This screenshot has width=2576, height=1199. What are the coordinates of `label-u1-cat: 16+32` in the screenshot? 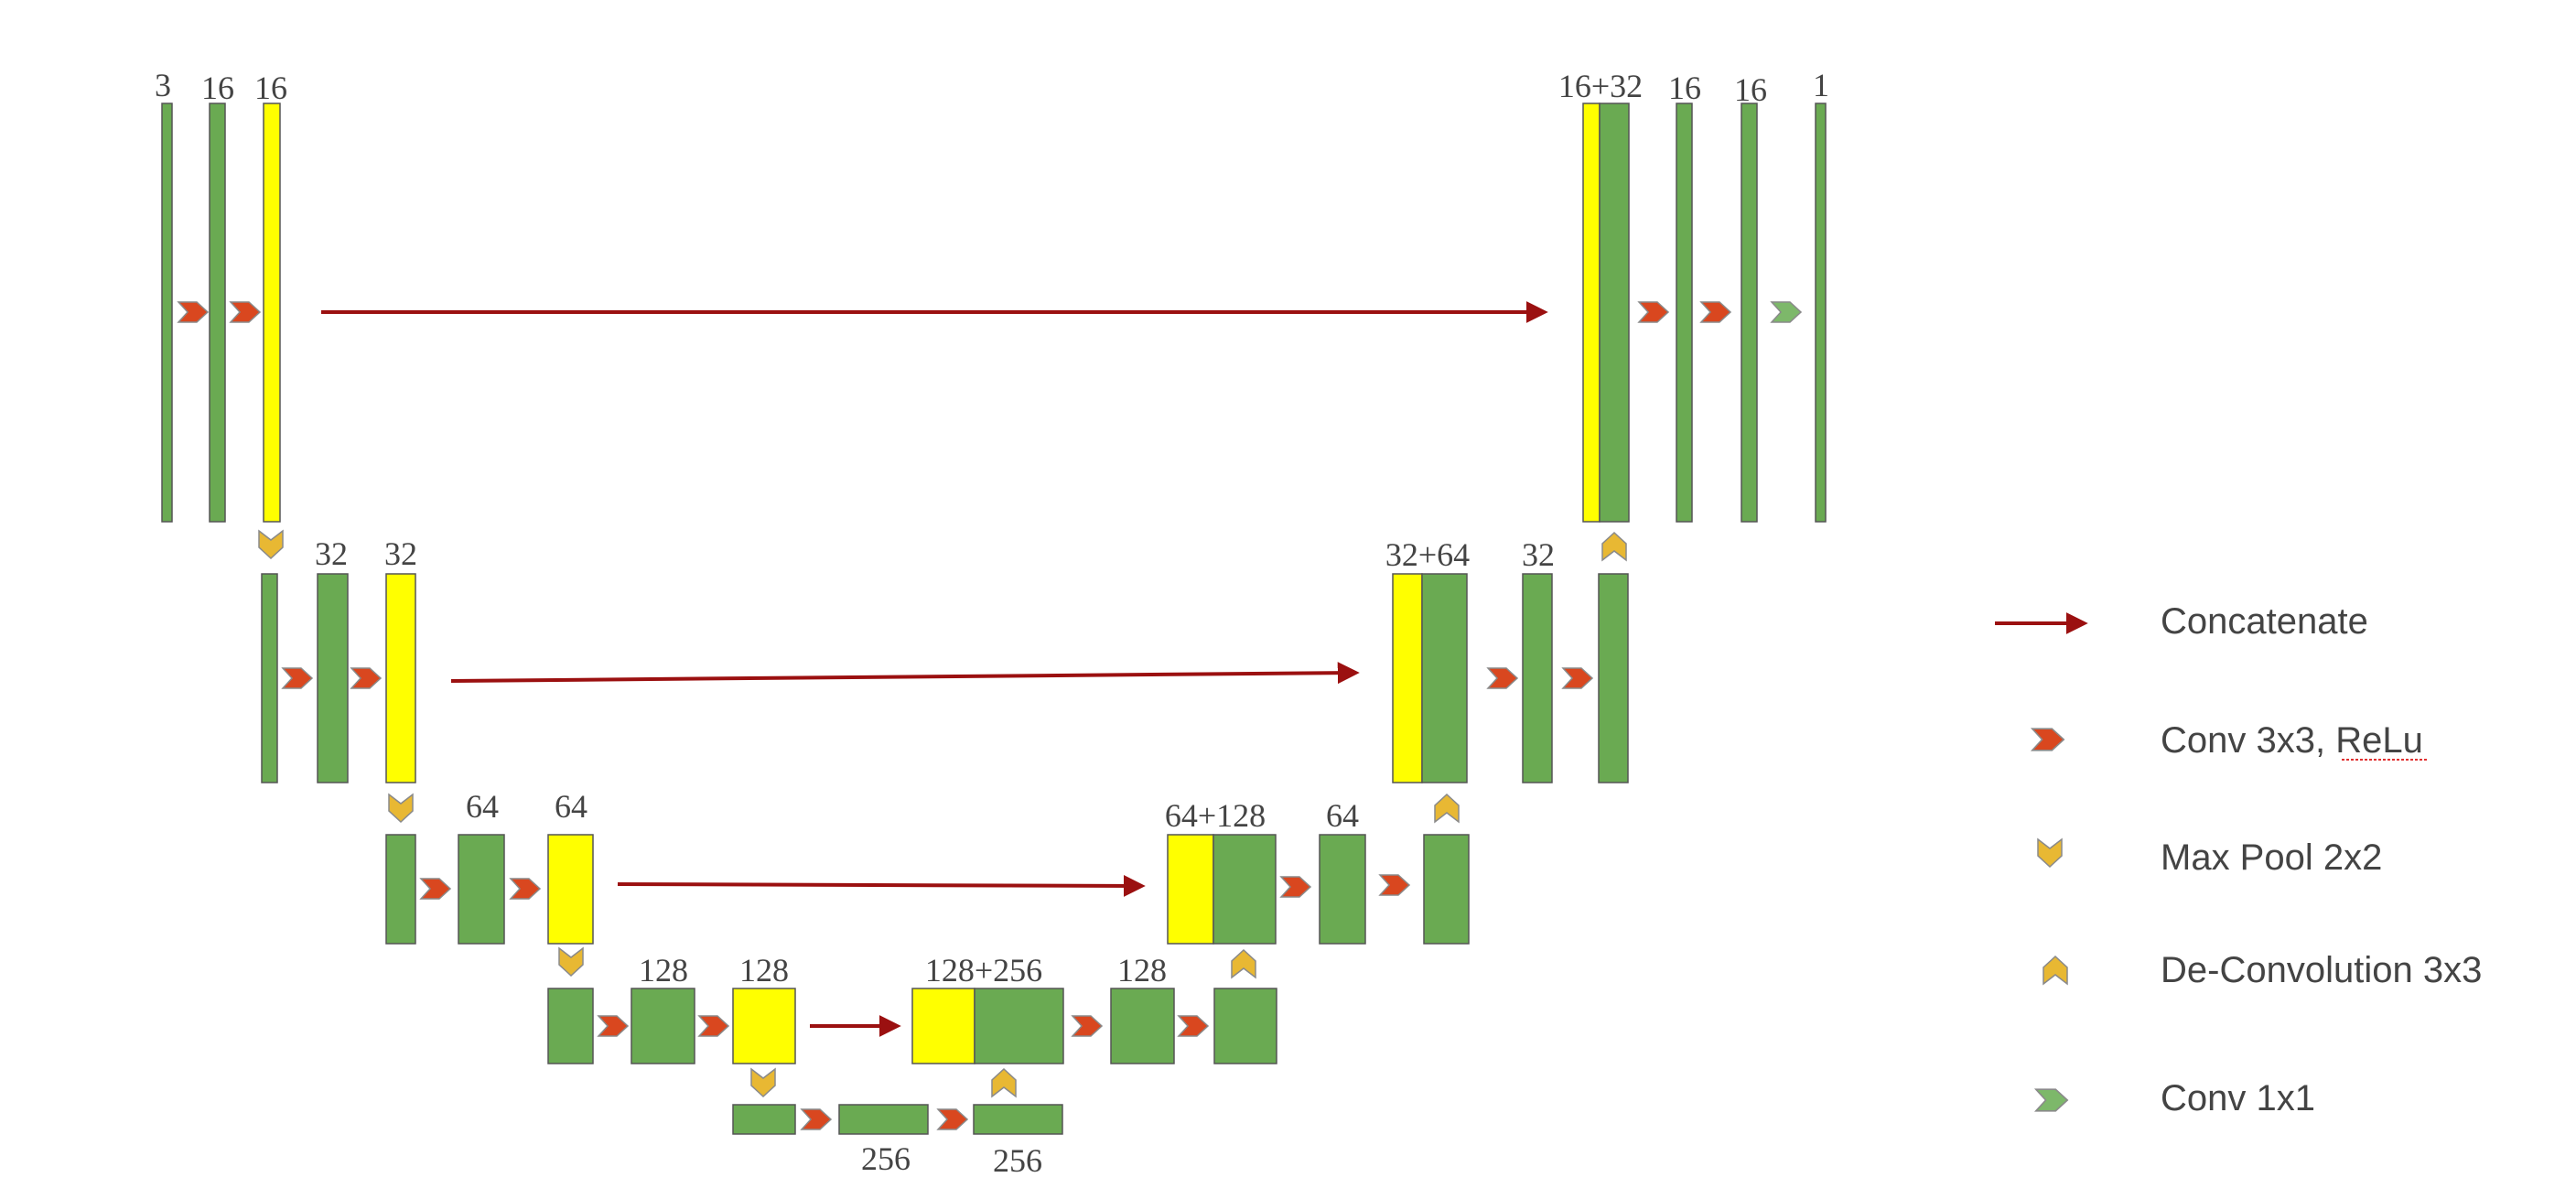 It's located at (1600, 86).